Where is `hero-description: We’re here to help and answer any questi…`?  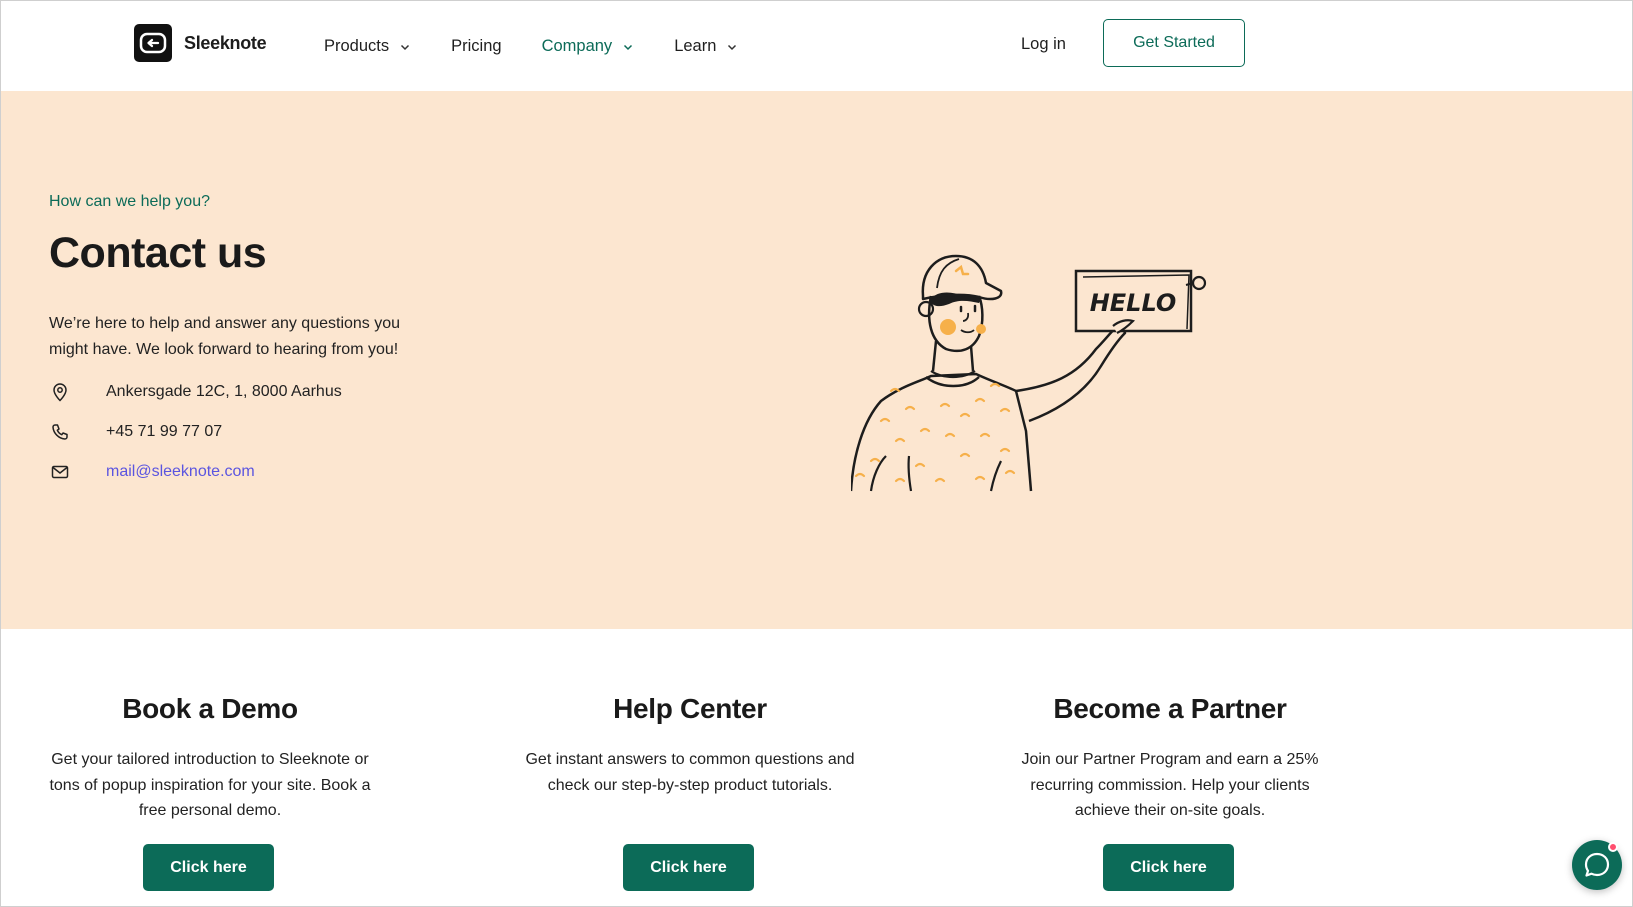
hero-description: We’re here to help and answer any questi… is located at coordinates (225, 336).